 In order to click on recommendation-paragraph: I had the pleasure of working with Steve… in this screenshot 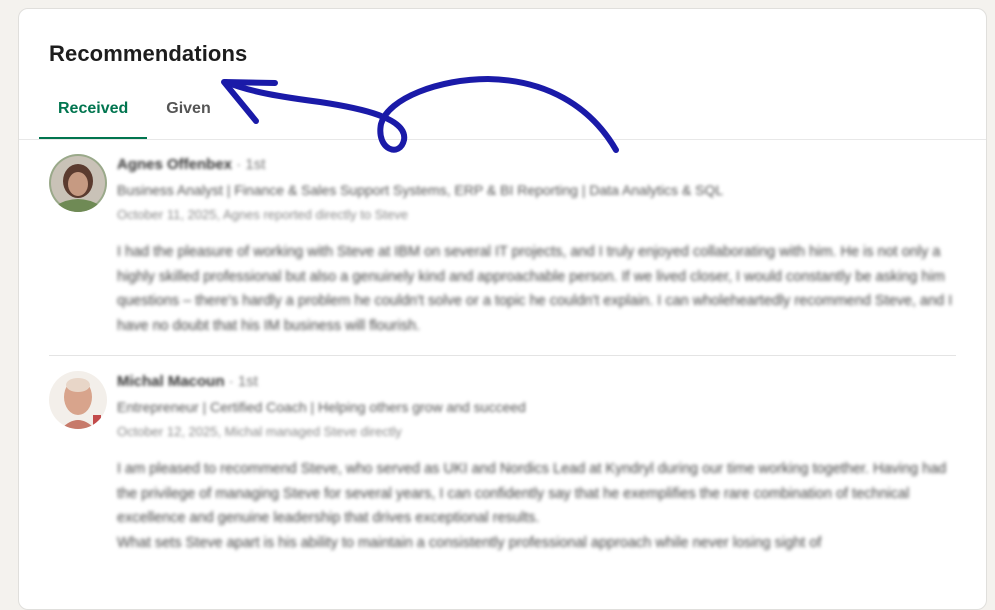, I will do `click(535, 289)`.